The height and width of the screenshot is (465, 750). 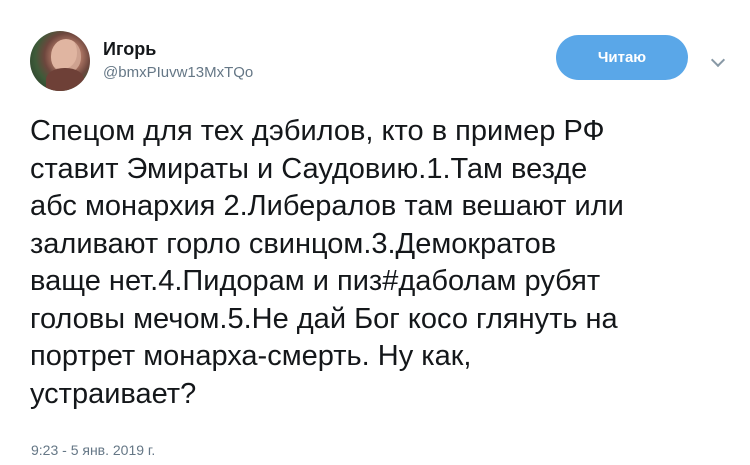 I want to click on avatar, so click(x=60, y=61).